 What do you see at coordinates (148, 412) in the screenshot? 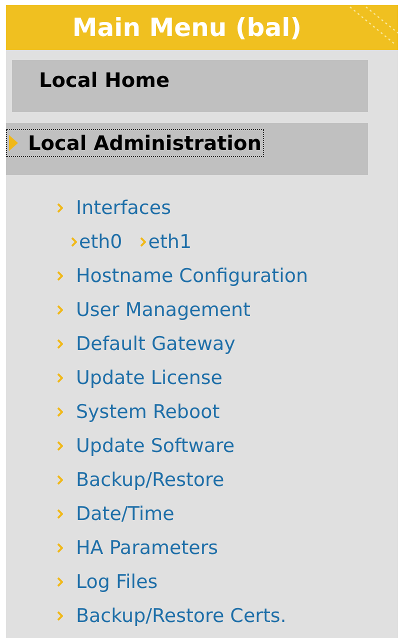
I see `menu-link: System Reboot` at bounding box center [148, 412].